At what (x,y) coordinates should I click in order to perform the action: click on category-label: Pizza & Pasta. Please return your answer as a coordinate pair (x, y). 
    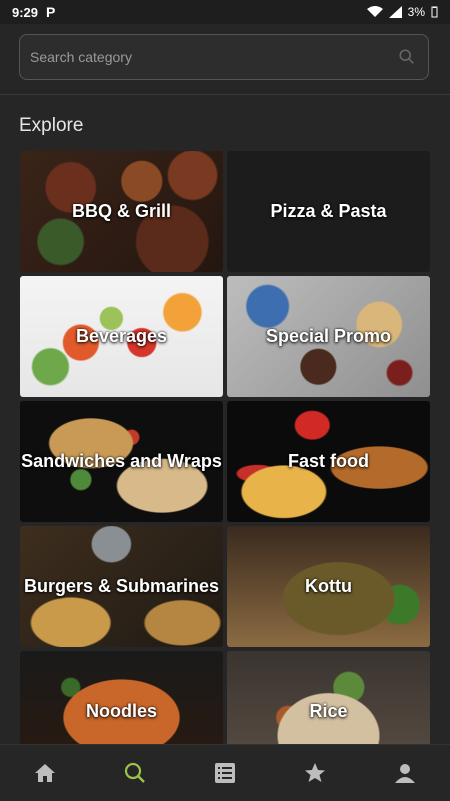
    Looking at the image, I should click on (328, 211).